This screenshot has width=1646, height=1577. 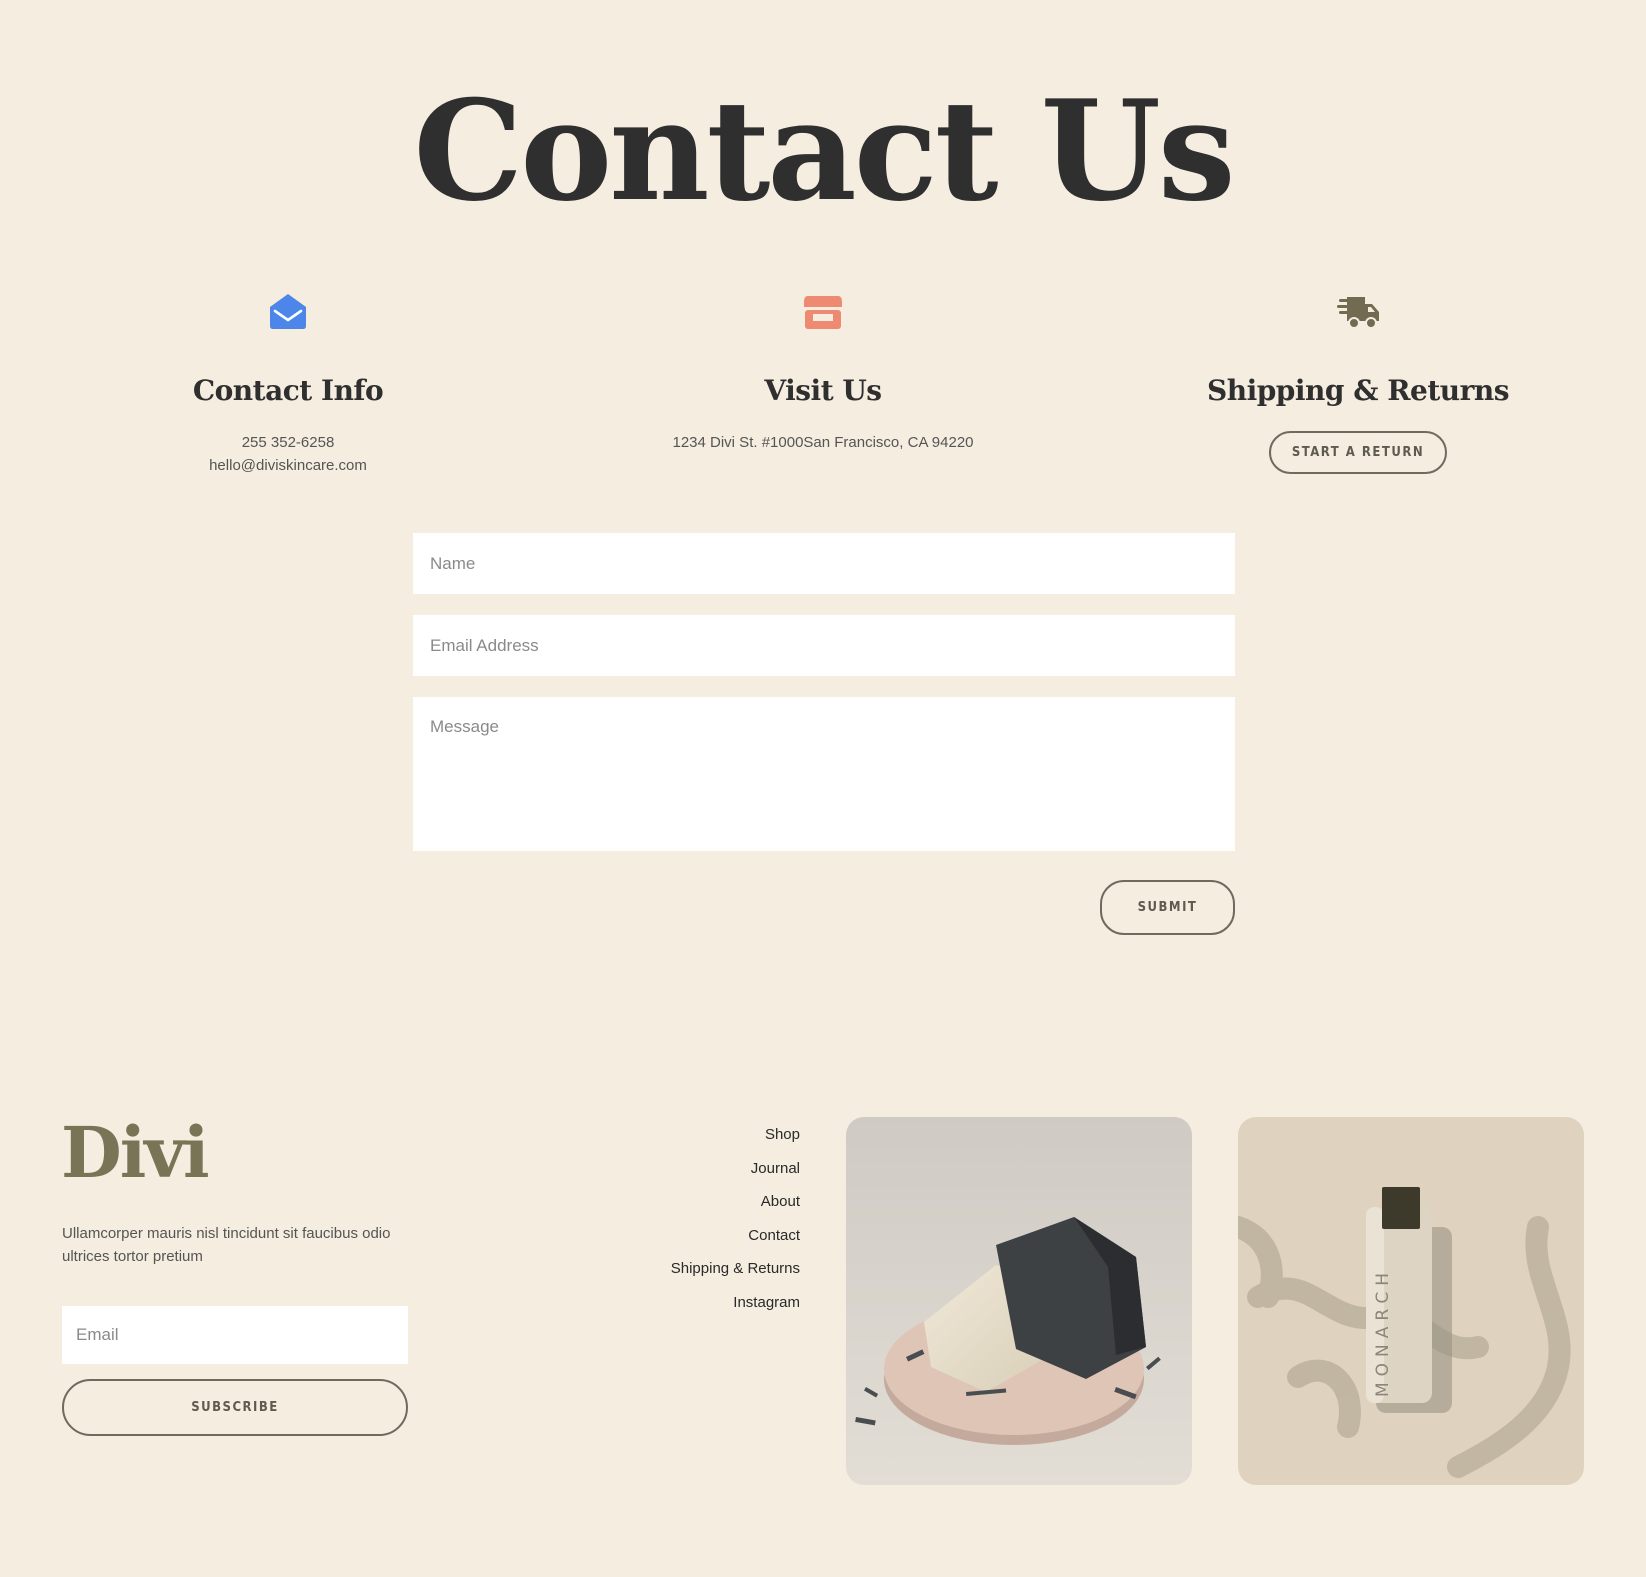 What do you see at coordinates (288, 465) in the screenshot?
I see `email-link: hello@diviskincare.com` at bounding box center [288, 465].